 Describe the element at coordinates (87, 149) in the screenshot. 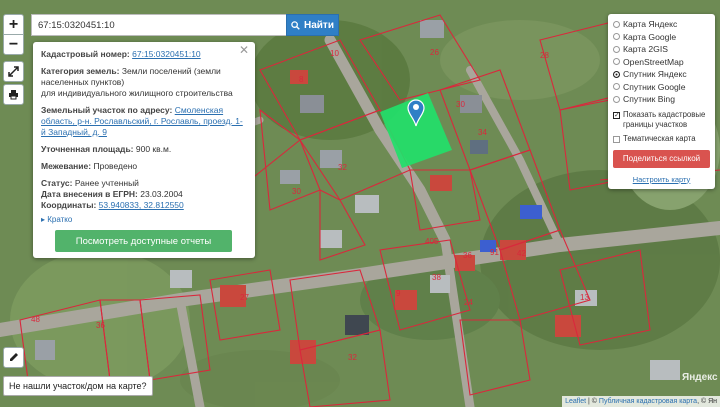

I see `area-label: Уточненная площадь:` at that location.